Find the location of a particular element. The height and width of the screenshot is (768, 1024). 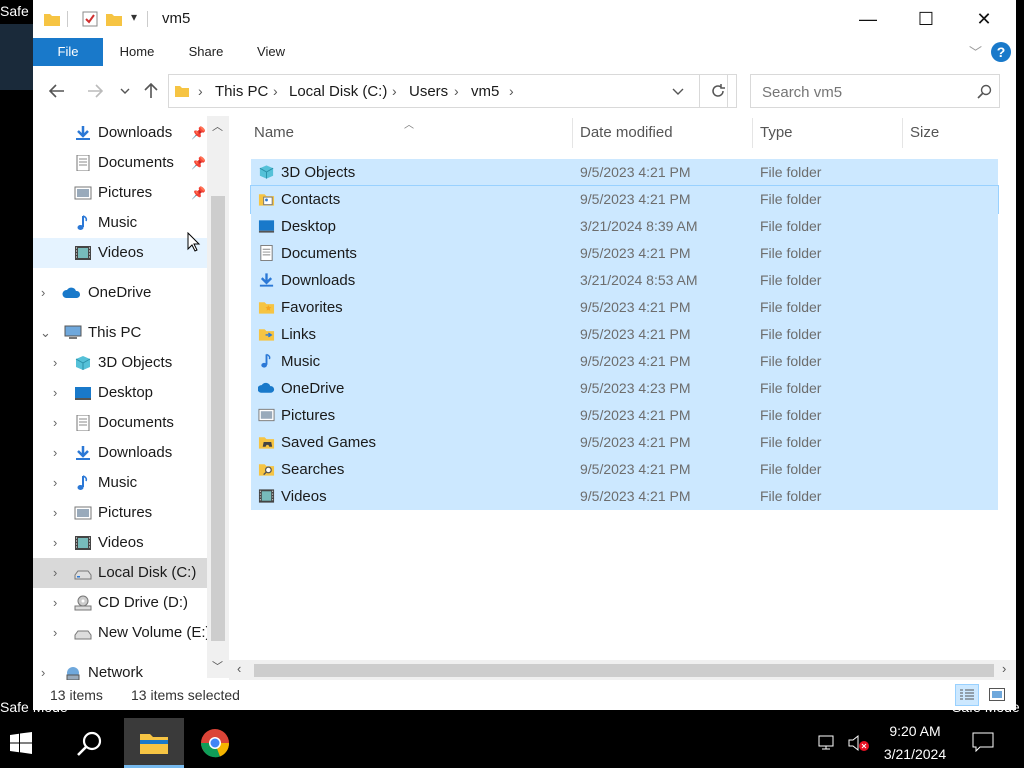

file-row: Downloads 3/21/2024 8:53 AM File folder is located at coordinates (624, 280).